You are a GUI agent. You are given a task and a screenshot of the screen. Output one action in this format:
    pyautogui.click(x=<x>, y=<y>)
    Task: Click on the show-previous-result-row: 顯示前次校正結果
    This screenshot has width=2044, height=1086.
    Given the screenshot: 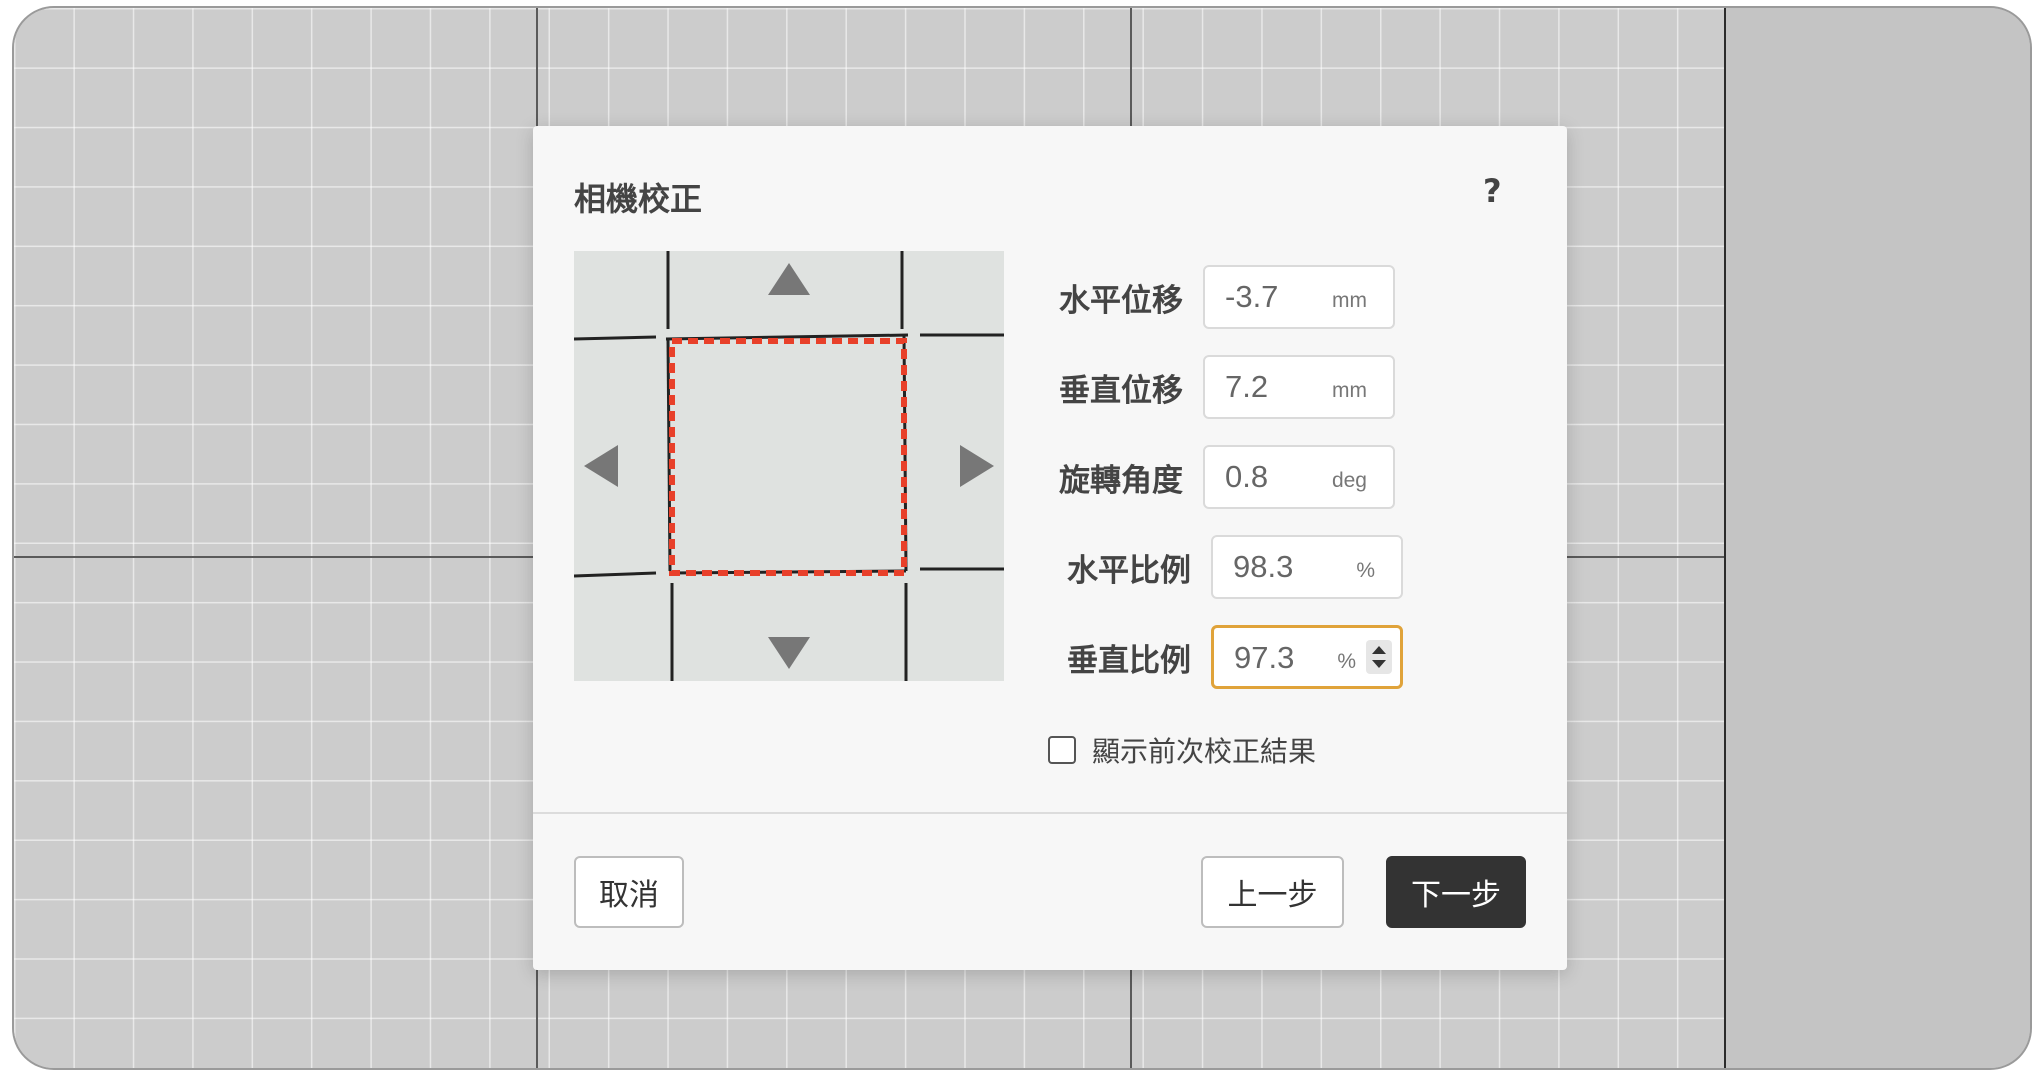 What is the action you would take?
    pyautogui.click(x=1182, y=750)
    